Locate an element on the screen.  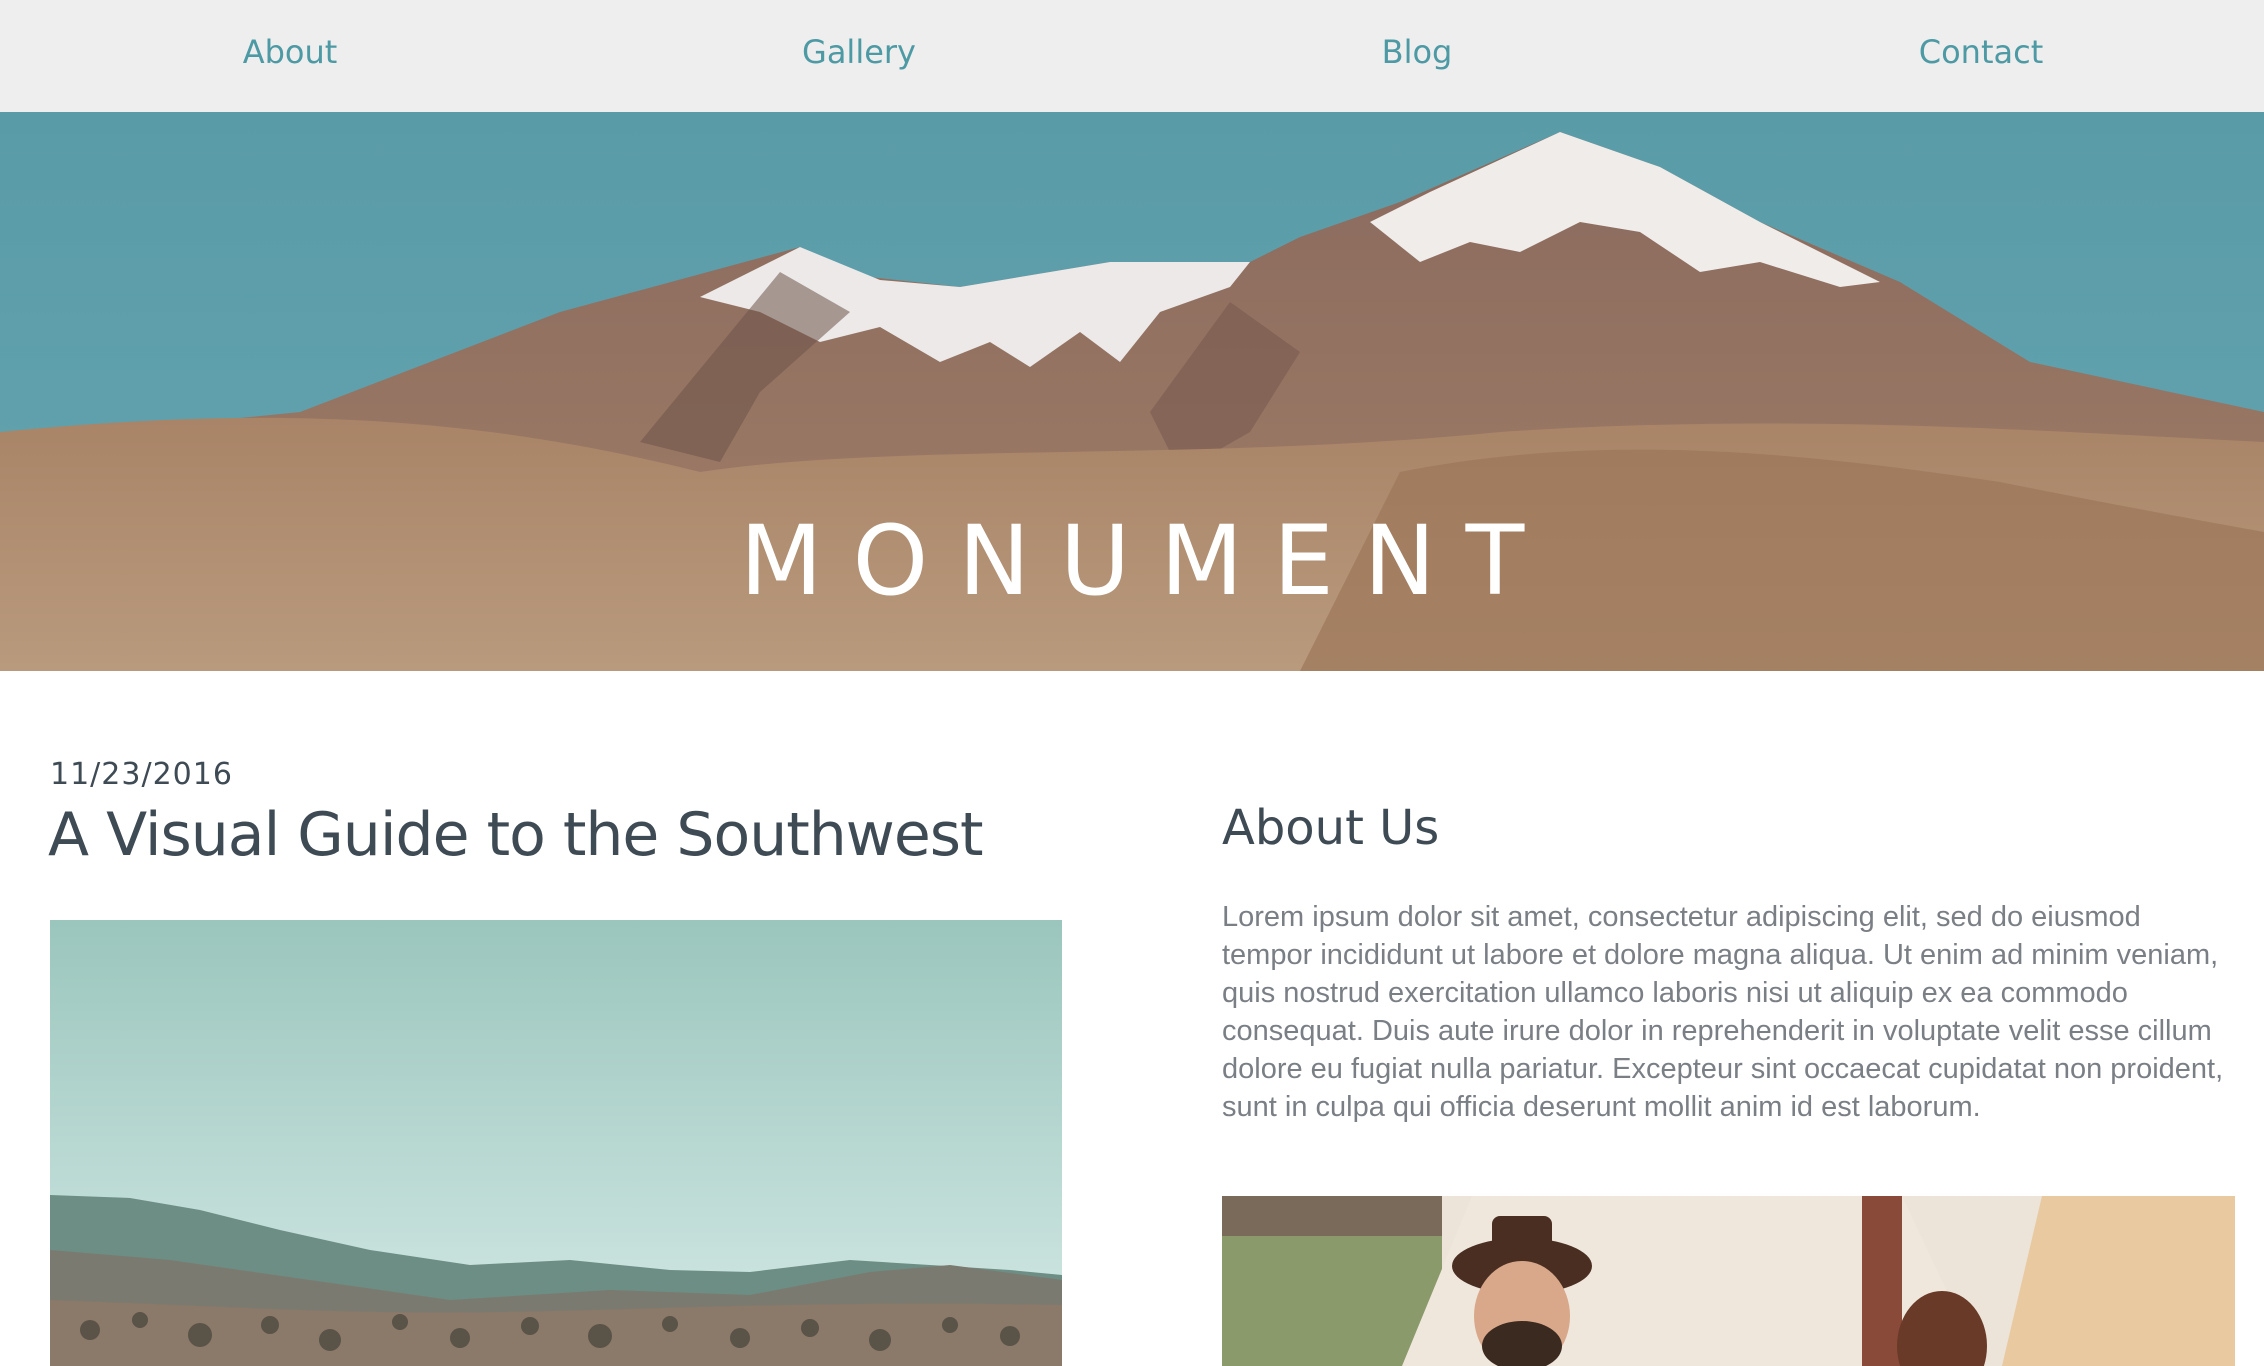
nav-link-blog: Blog is located at coordinates (1417, 52).